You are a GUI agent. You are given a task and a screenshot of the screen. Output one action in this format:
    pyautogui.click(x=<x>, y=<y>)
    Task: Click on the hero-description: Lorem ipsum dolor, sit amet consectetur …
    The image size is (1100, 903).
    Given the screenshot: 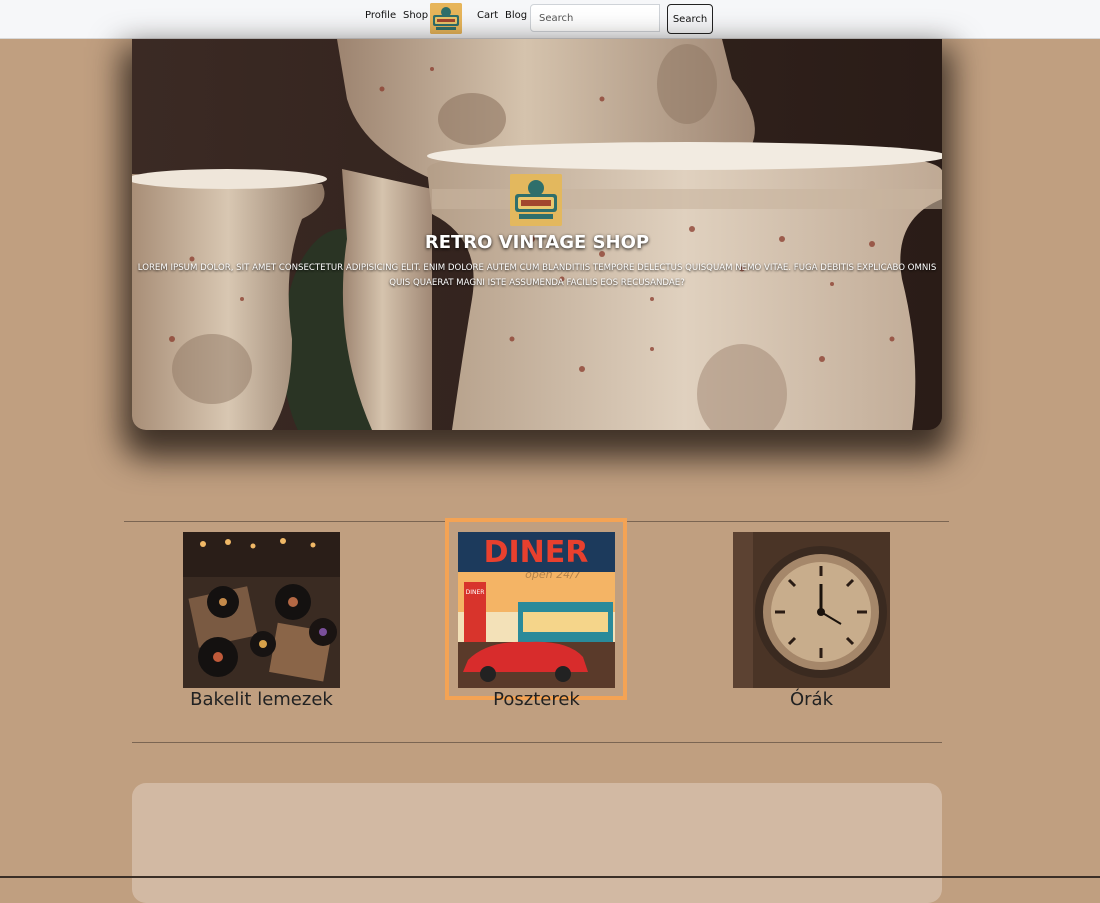 What is the action you would take?
    pyautogui.click(x=537, y=275)
    